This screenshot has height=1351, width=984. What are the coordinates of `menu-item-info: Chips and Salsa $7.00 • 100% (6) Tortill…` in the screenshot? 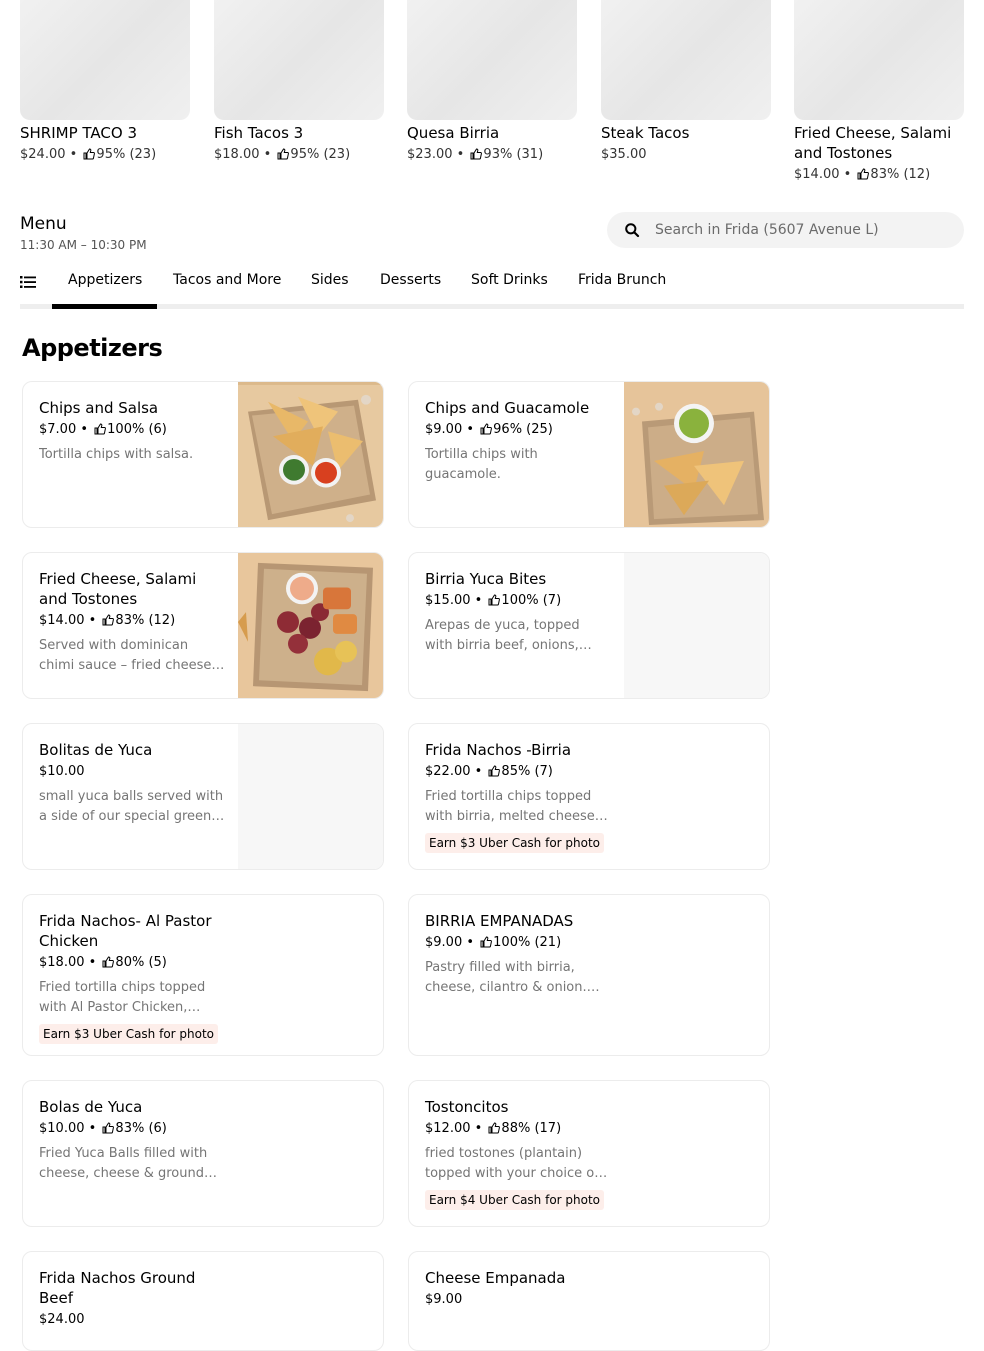 It's located at (132, 431).